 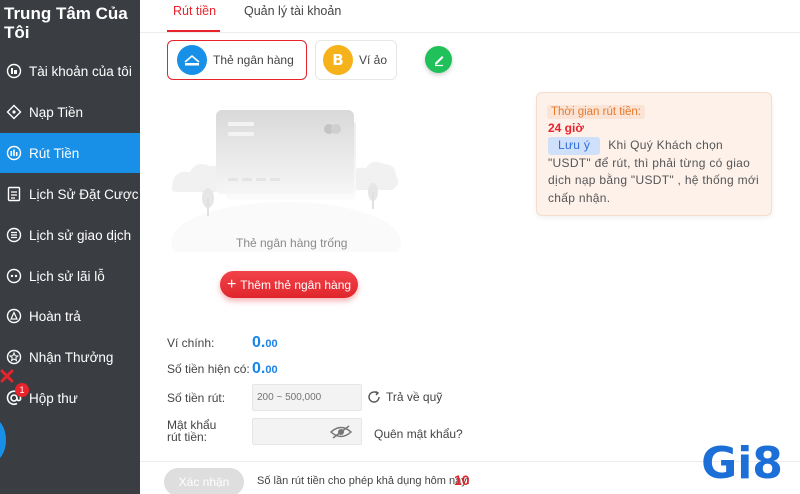 What do you see at coordinates (192, 60) in the screenshot?
I see `bank-card-icon` at bounding box center [192, 60].